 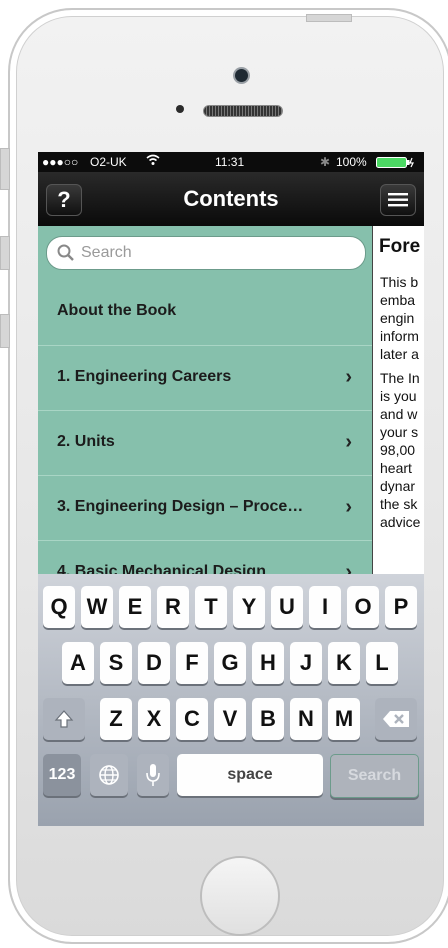 I want to click on signal-dots: ●●●○○, so click(x=60, y=162).